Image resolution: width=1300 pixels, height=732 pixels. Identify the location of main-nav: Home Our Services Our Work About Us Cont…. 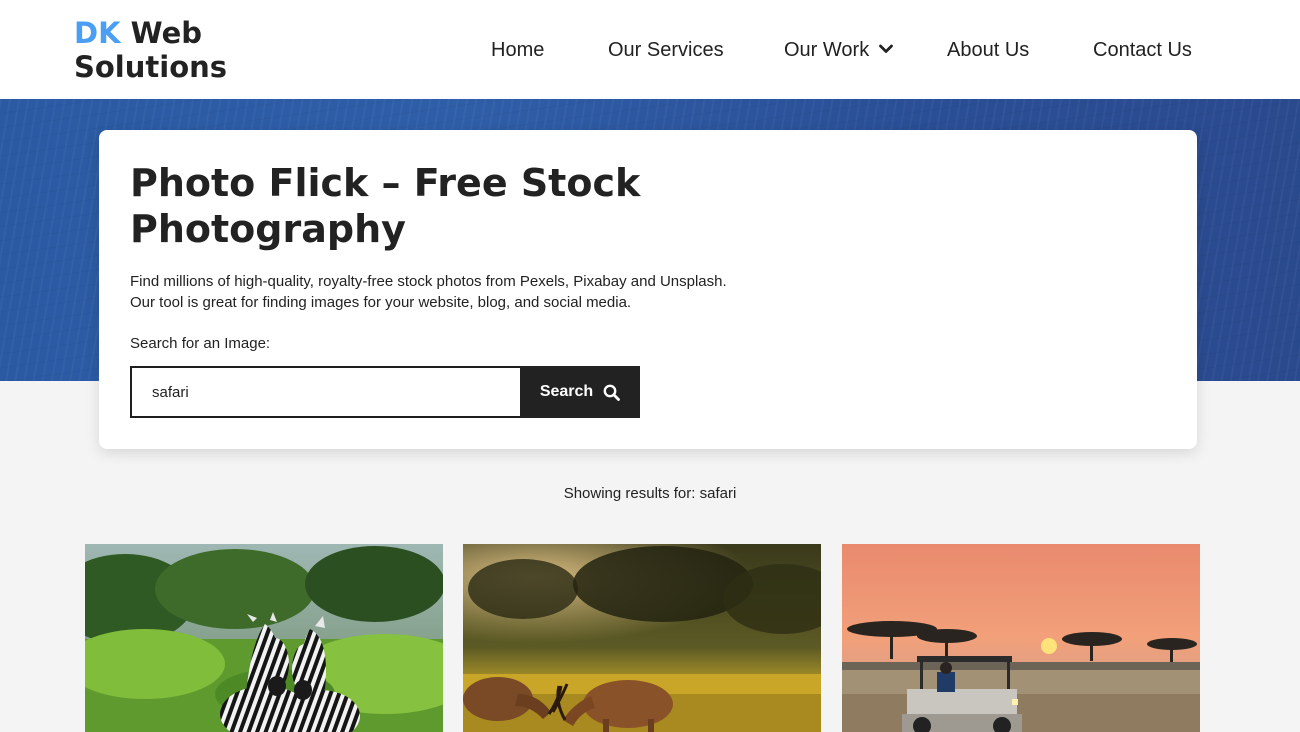
(650, 51).